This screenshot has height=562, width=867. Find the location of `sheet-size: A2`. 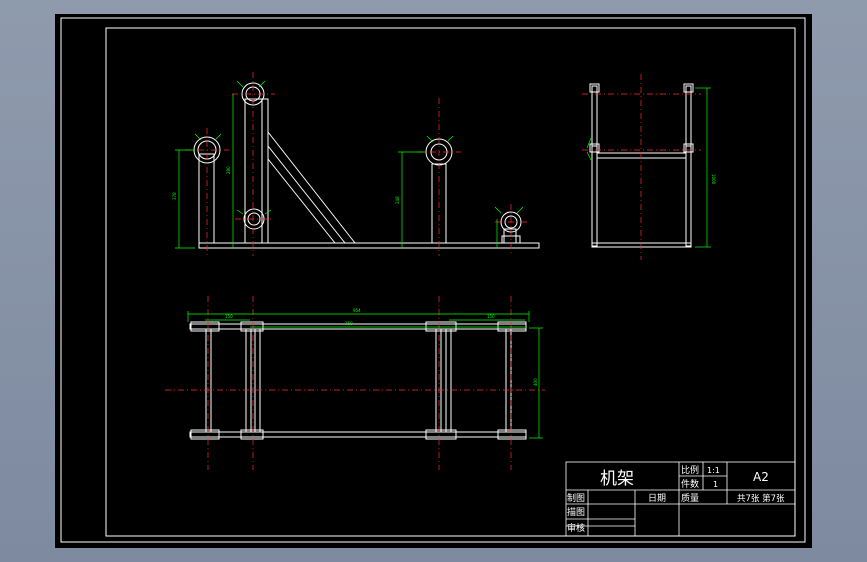

sheet-size: A2 is located at coordinates (761, 477).